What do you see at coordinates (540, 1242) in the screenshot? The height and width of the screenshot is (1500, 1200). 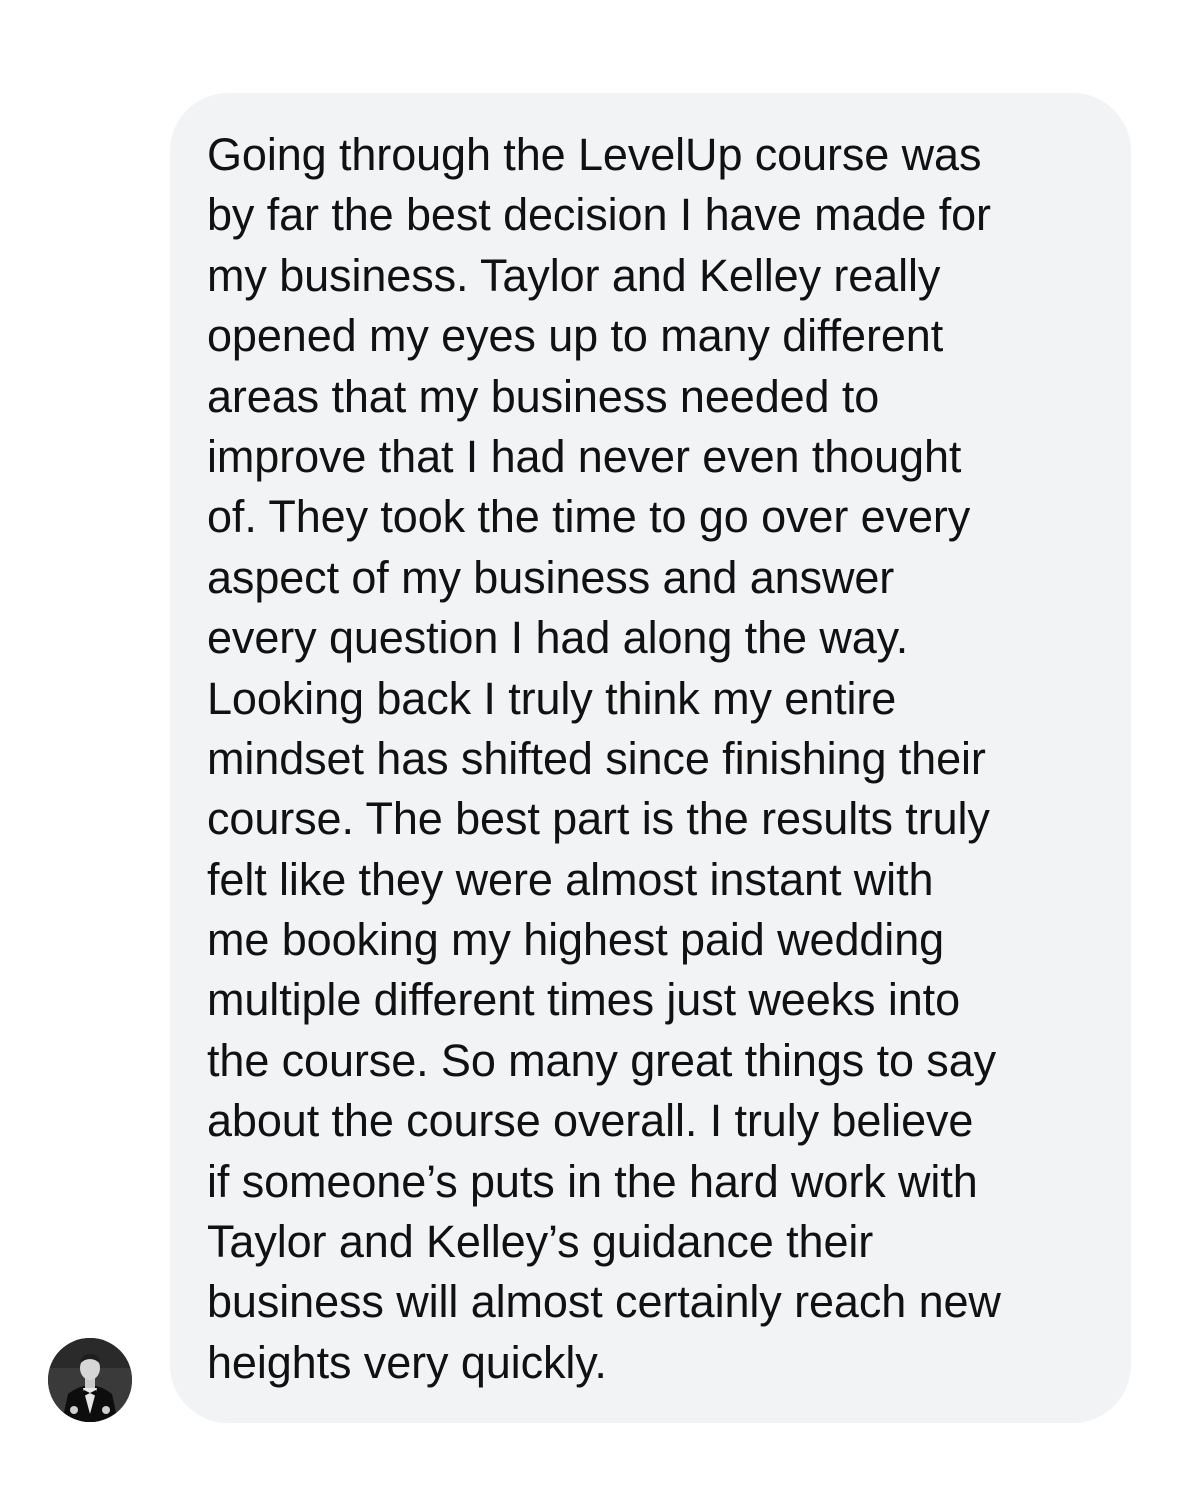 I see `message-line: Taylor and Kelley’s guidance their` at bounding box center [540, 1242].